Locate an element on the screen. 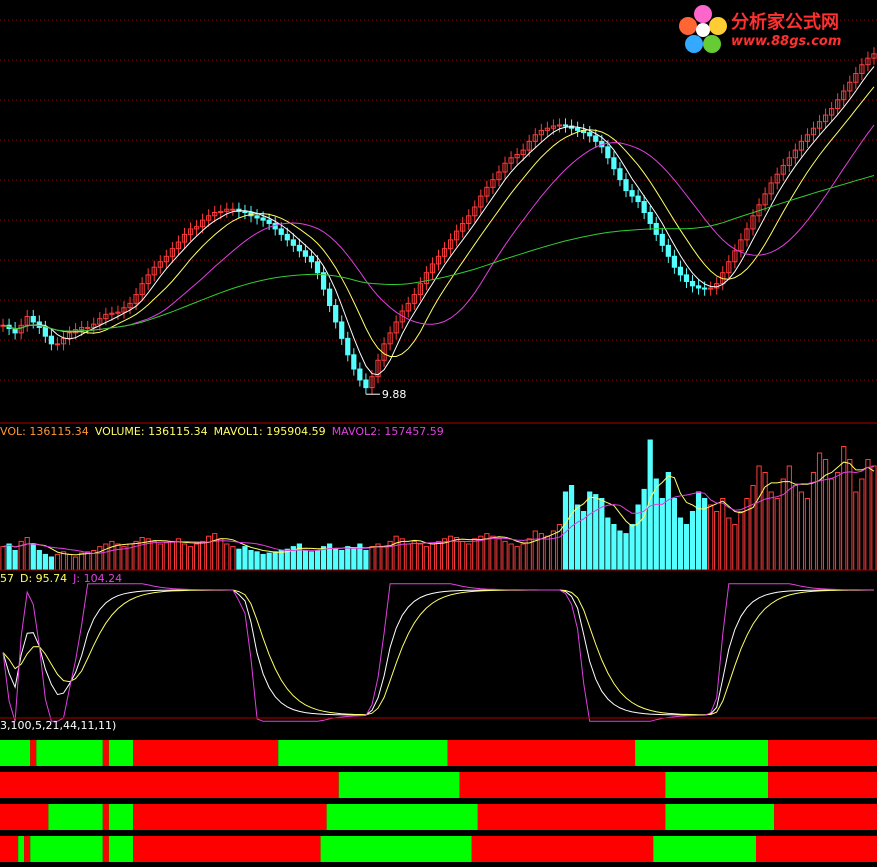 Image resolution: width=877 pixels, height=867 pixels. k-line is located at coordinates (438, 652).